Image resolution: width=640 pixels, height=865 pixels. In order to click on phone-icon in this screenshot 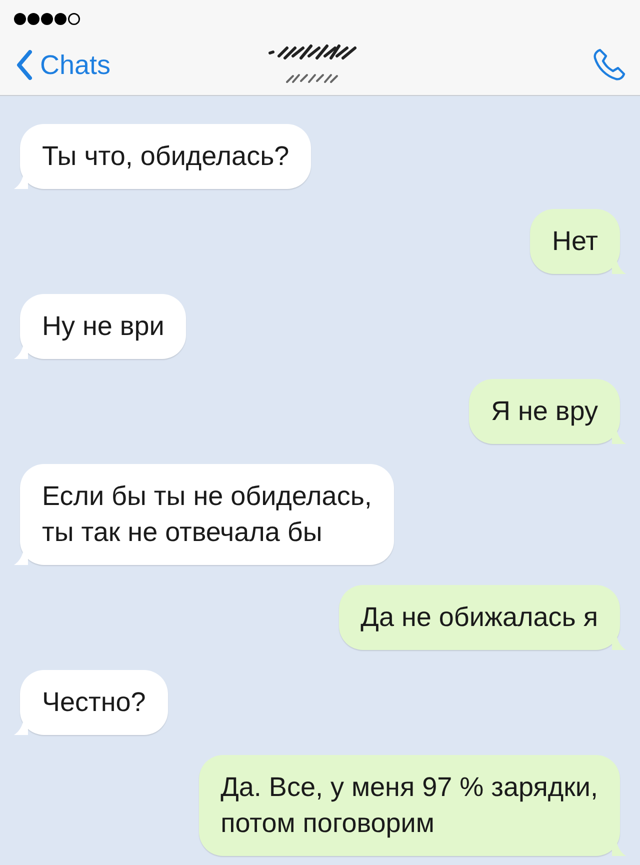, I will do `click(609, 65)`.